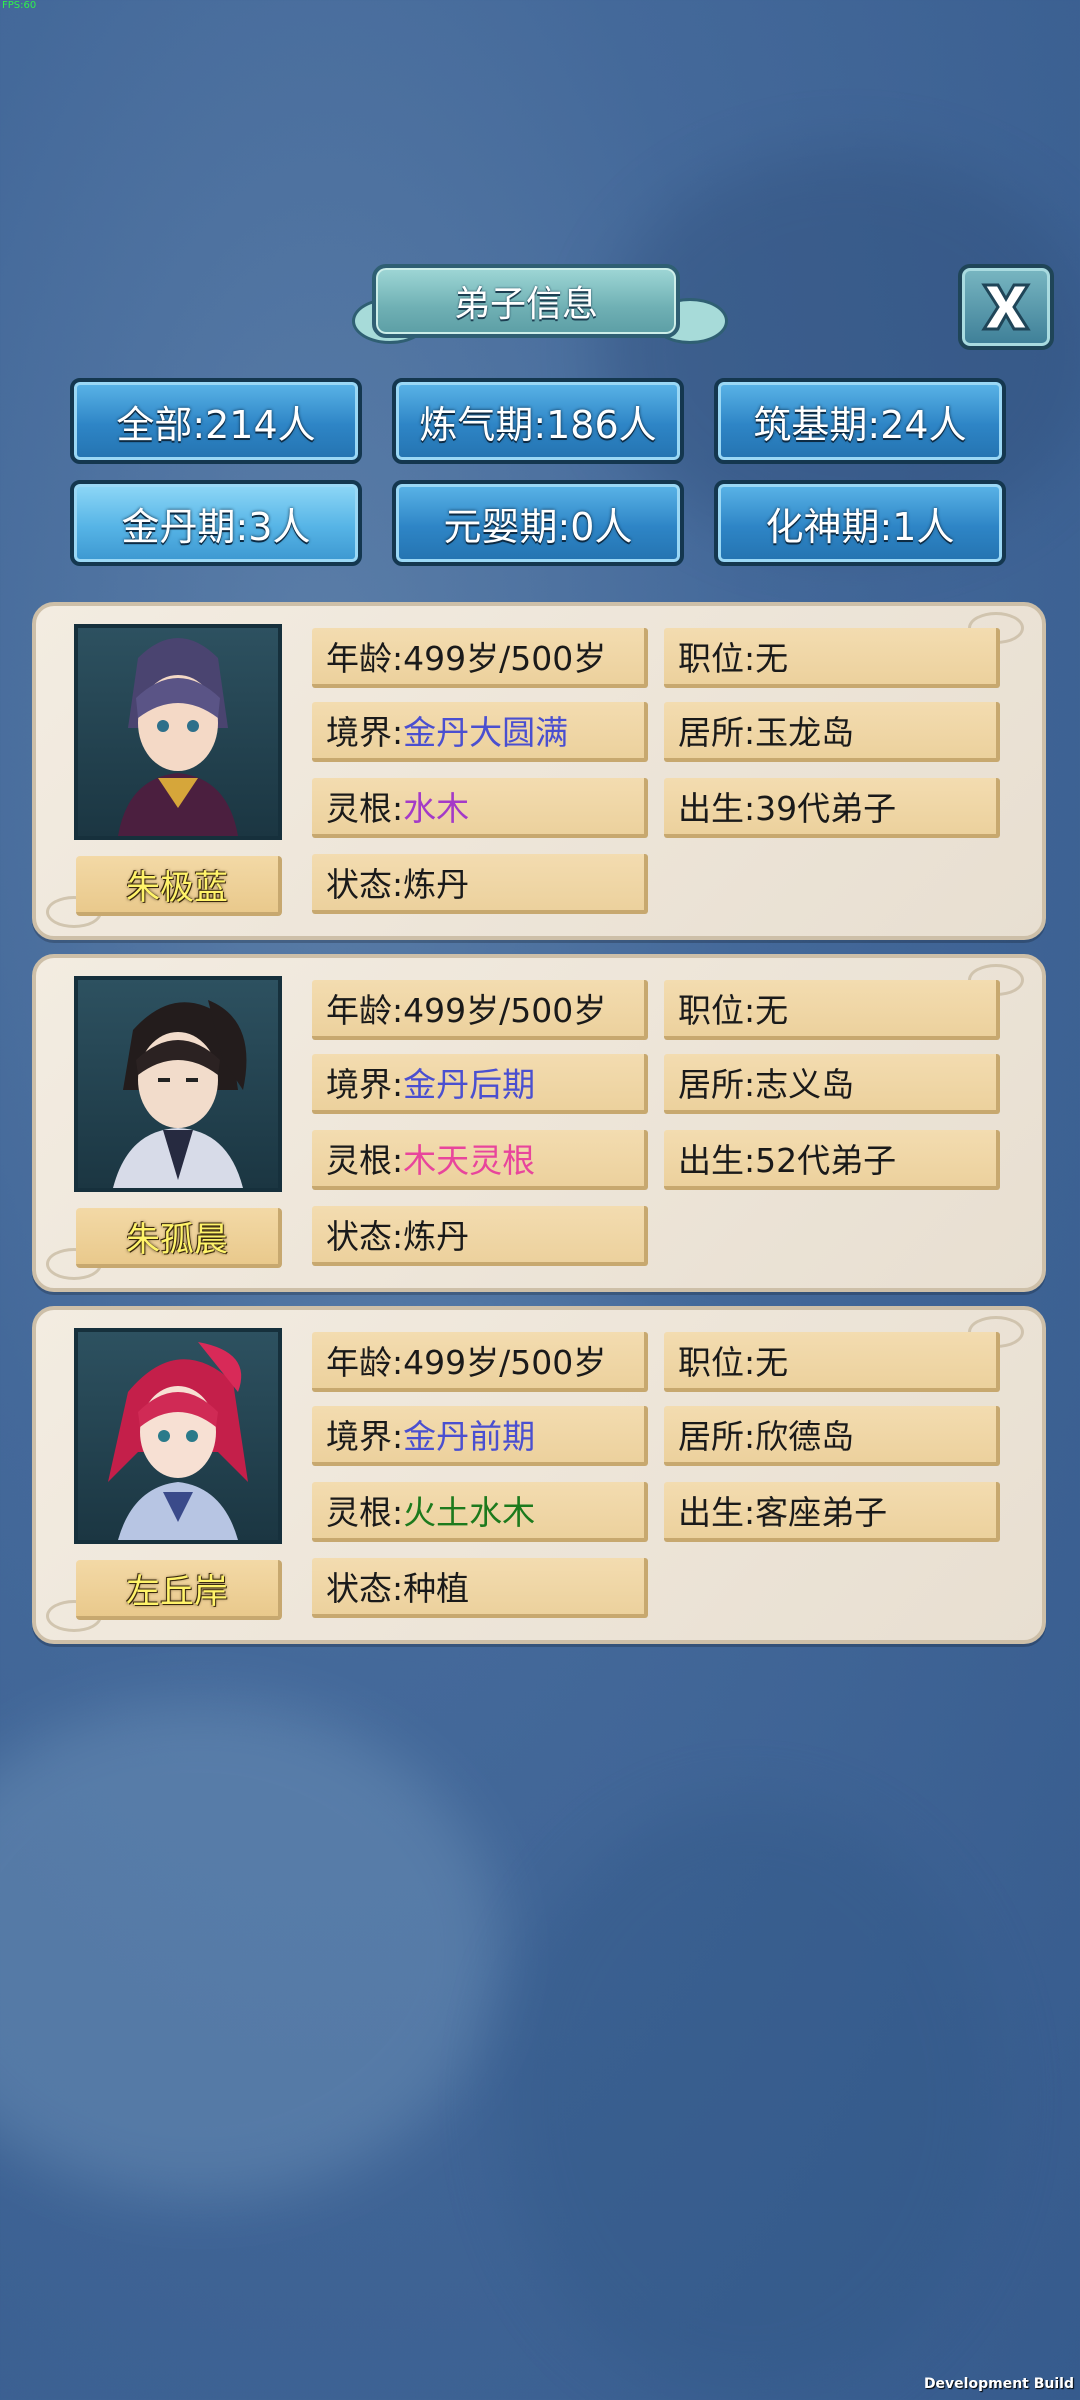  I want to click on birth-value: 39代弟子, so click(826, 808).